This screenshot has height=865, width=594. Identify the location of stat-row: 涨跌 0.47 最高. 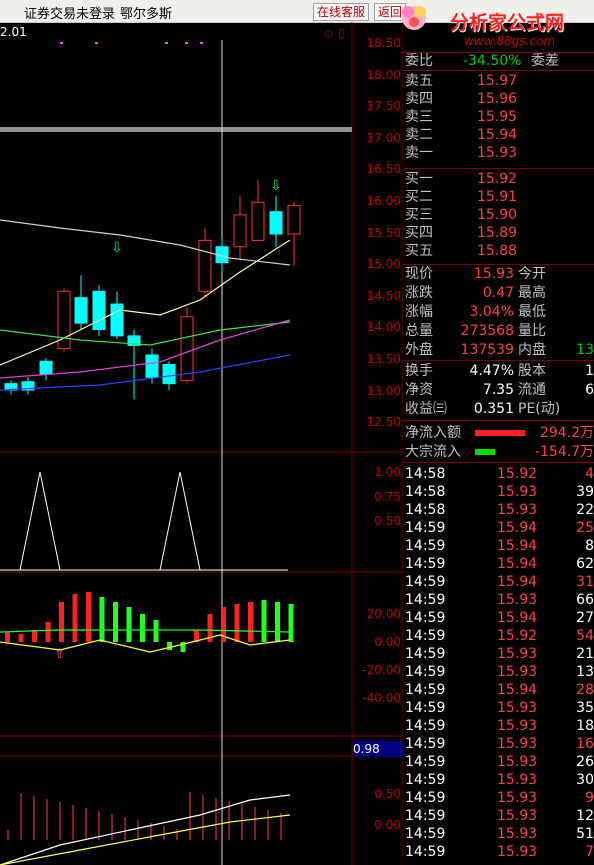
(499, 293).